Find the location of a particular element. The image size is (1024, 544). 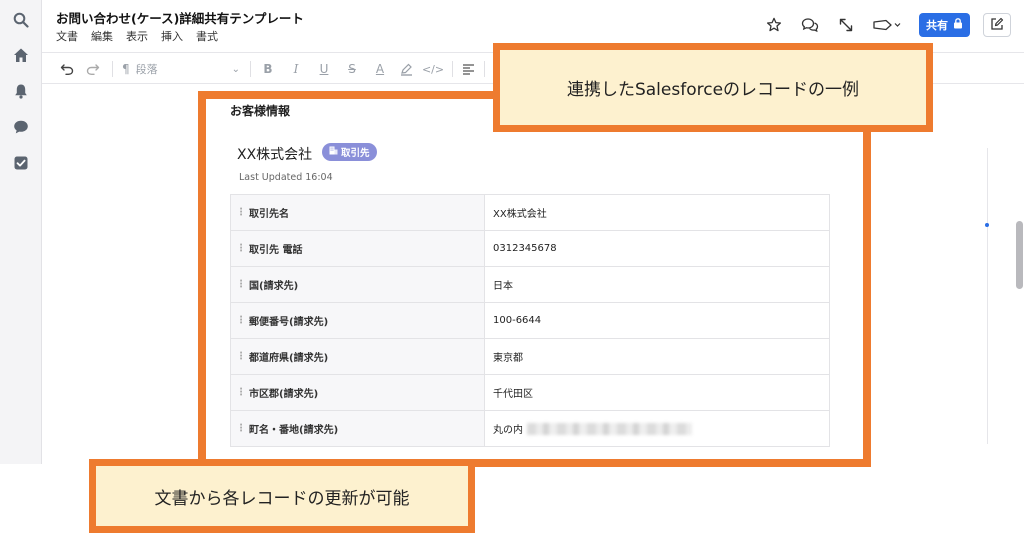

share-button-label: 共有 is located at coordinates (937, 25).